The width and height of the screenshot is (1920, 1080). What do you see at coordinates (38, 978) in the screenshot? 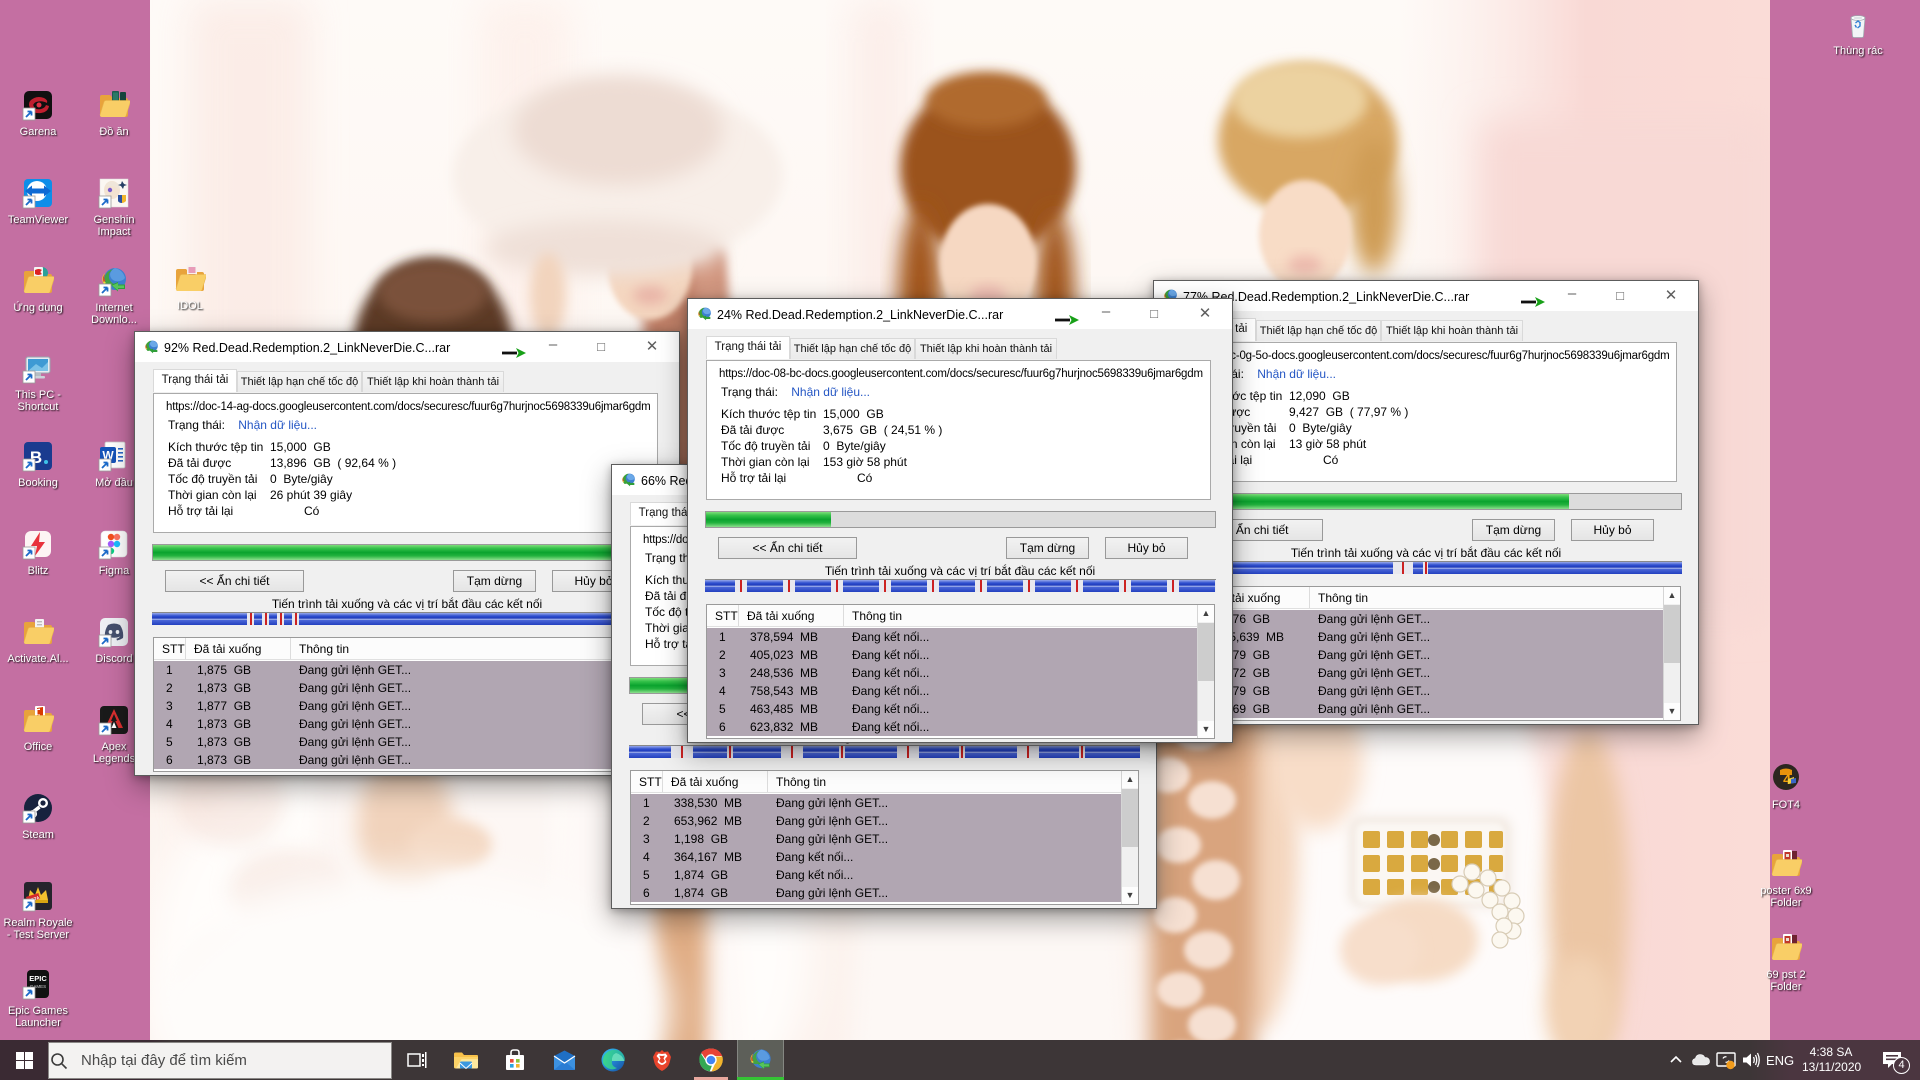
I see `svg-text: EPIC` at bounding box center [38, 978].